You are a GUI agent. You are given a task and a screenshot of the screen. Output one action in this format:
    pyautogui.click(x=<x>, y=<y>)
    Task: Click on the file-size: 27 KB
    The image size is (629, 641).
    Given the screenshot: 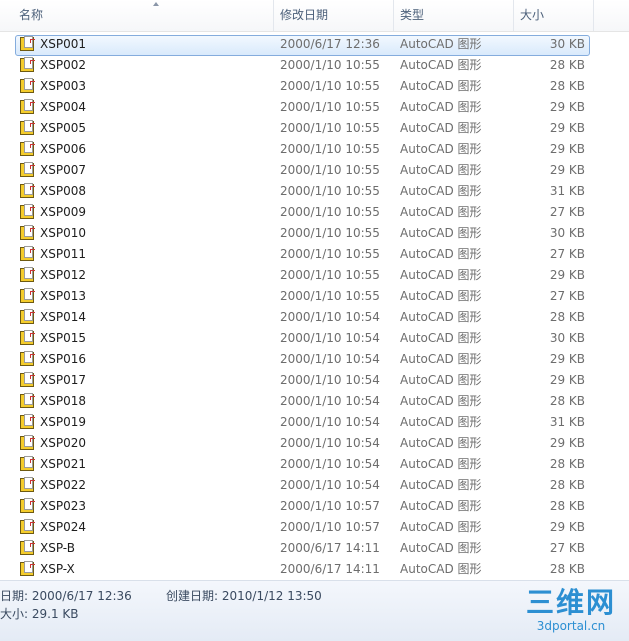 What is the action you would take?
    pyautogui.click(x=567, y=548)
    